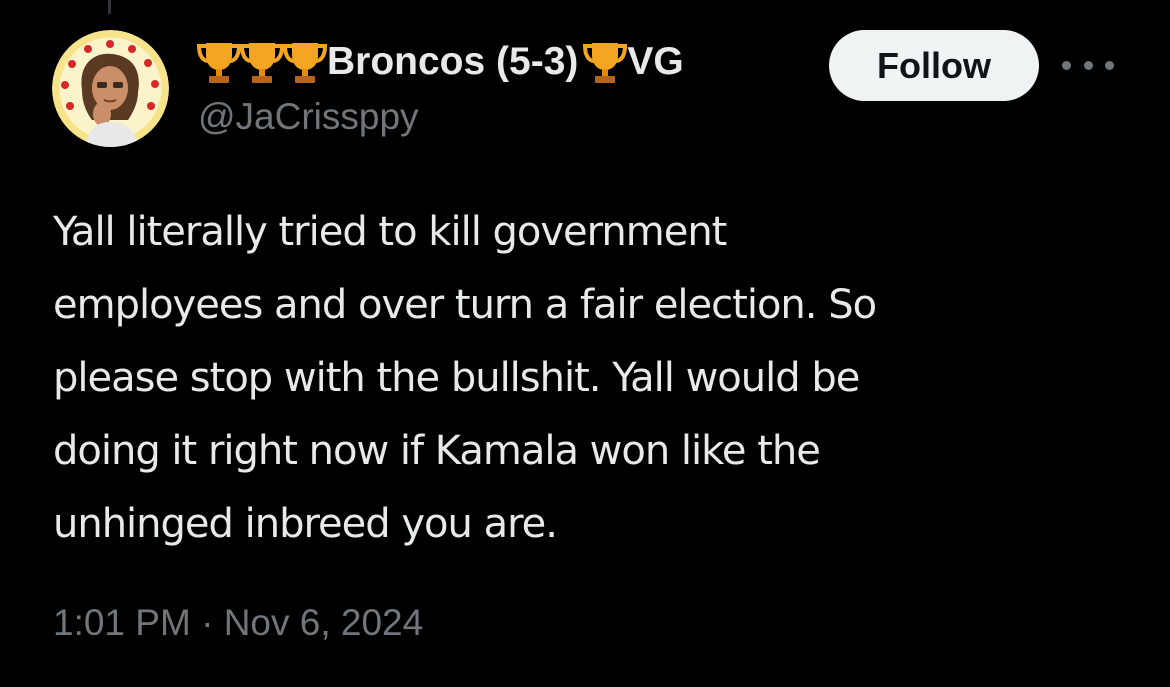 The height and width of the screenshot is (687, 1170). What do you see at coordinates (308, 117) in the screenshot?
I see `user-handle: @JaCrissppy` at bounding box center [308, 117].